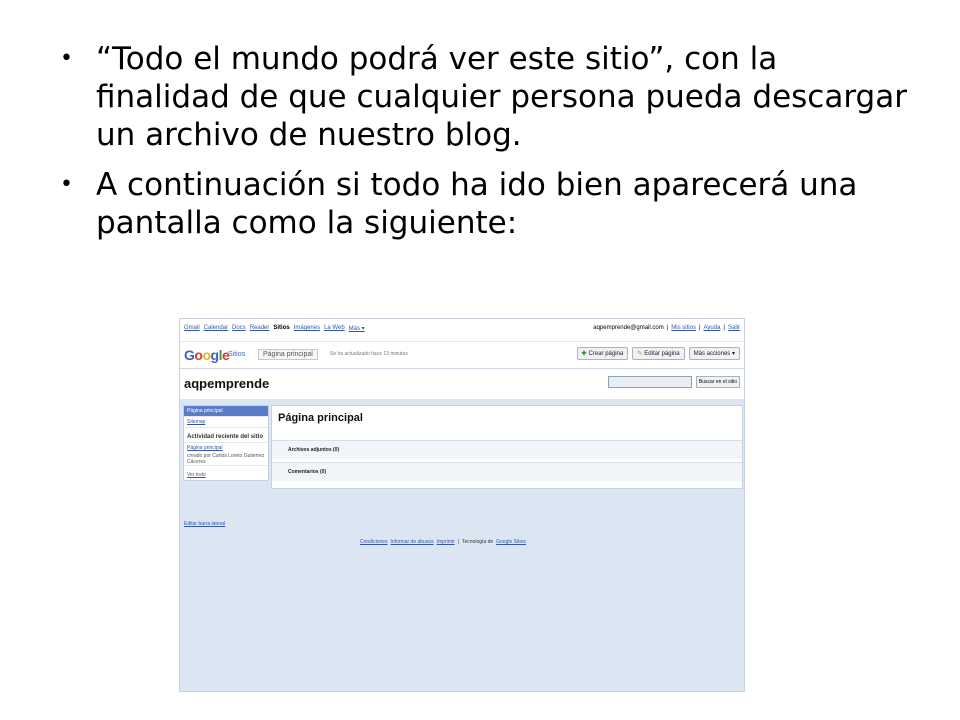  What do you see at coordinates (314, 450) in the screenshot?
I see `attachments-label: Archivos adjuntos (0)` at bounding box center [314, 450].